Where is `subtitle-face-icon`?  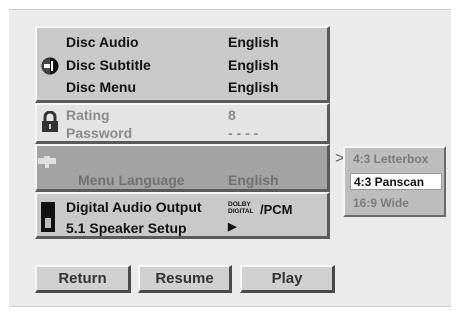
subtitle-face-icon is located at coordinates (50, 68).